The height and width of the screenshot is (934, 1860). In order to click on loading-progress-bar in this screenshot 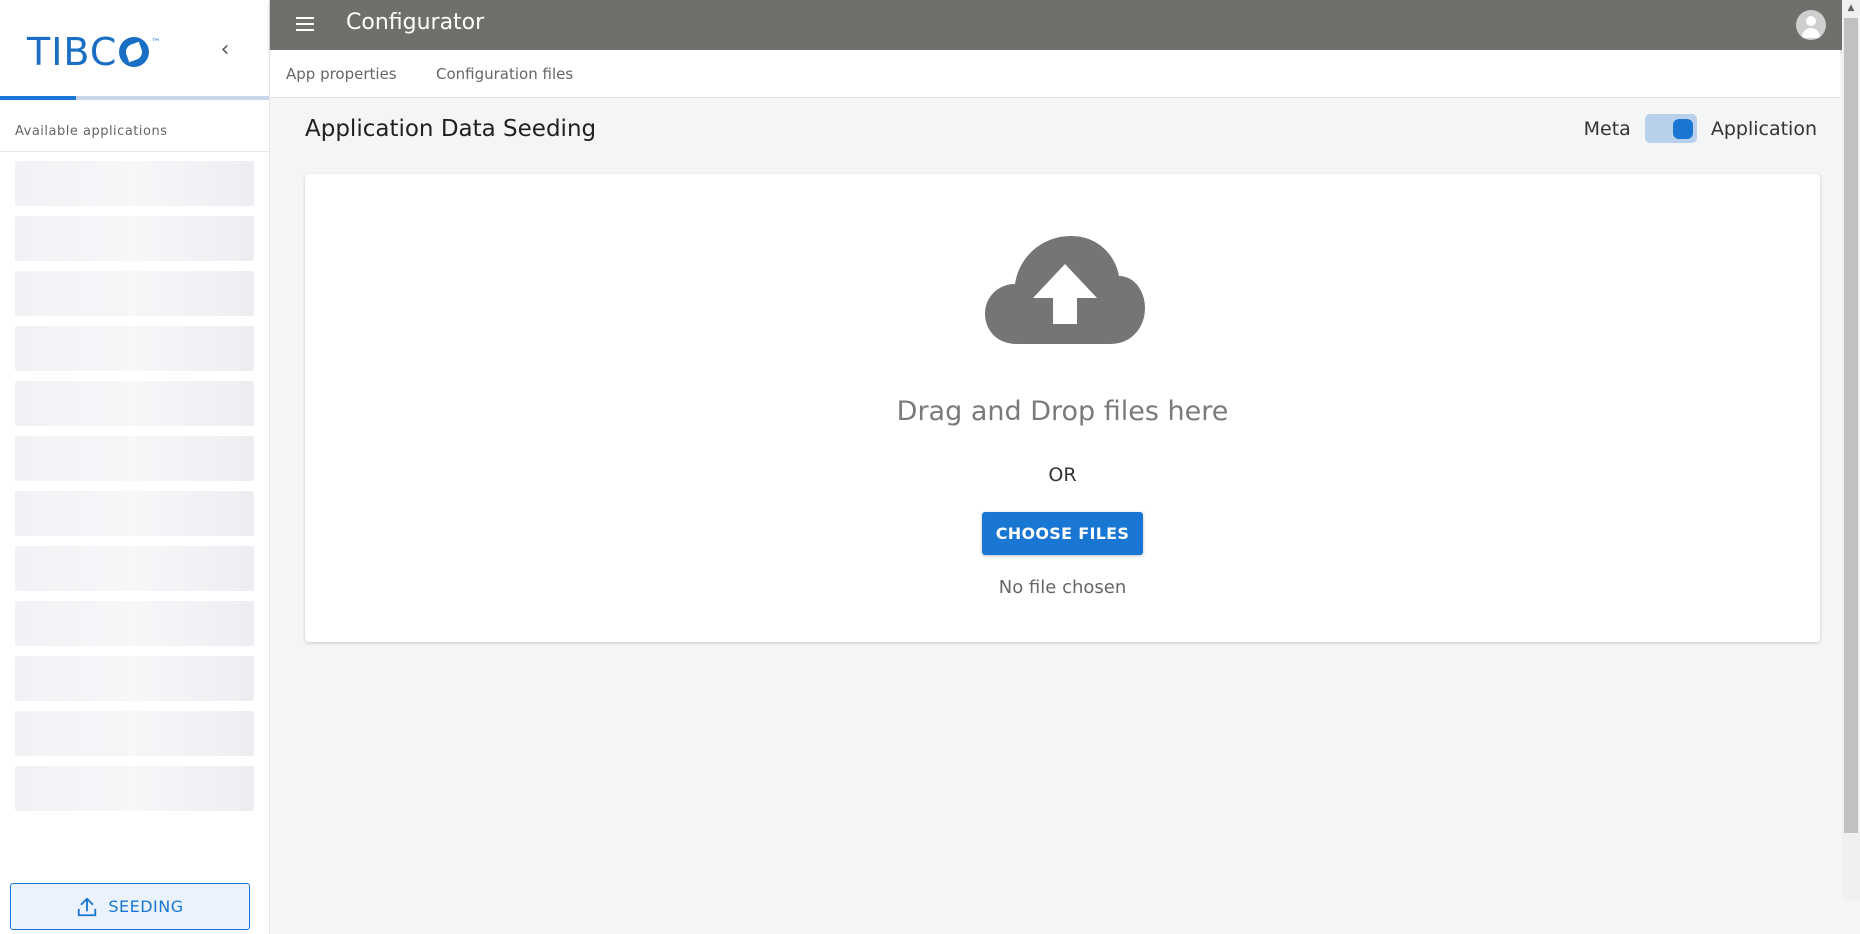, I will do `click(38, 98)`.